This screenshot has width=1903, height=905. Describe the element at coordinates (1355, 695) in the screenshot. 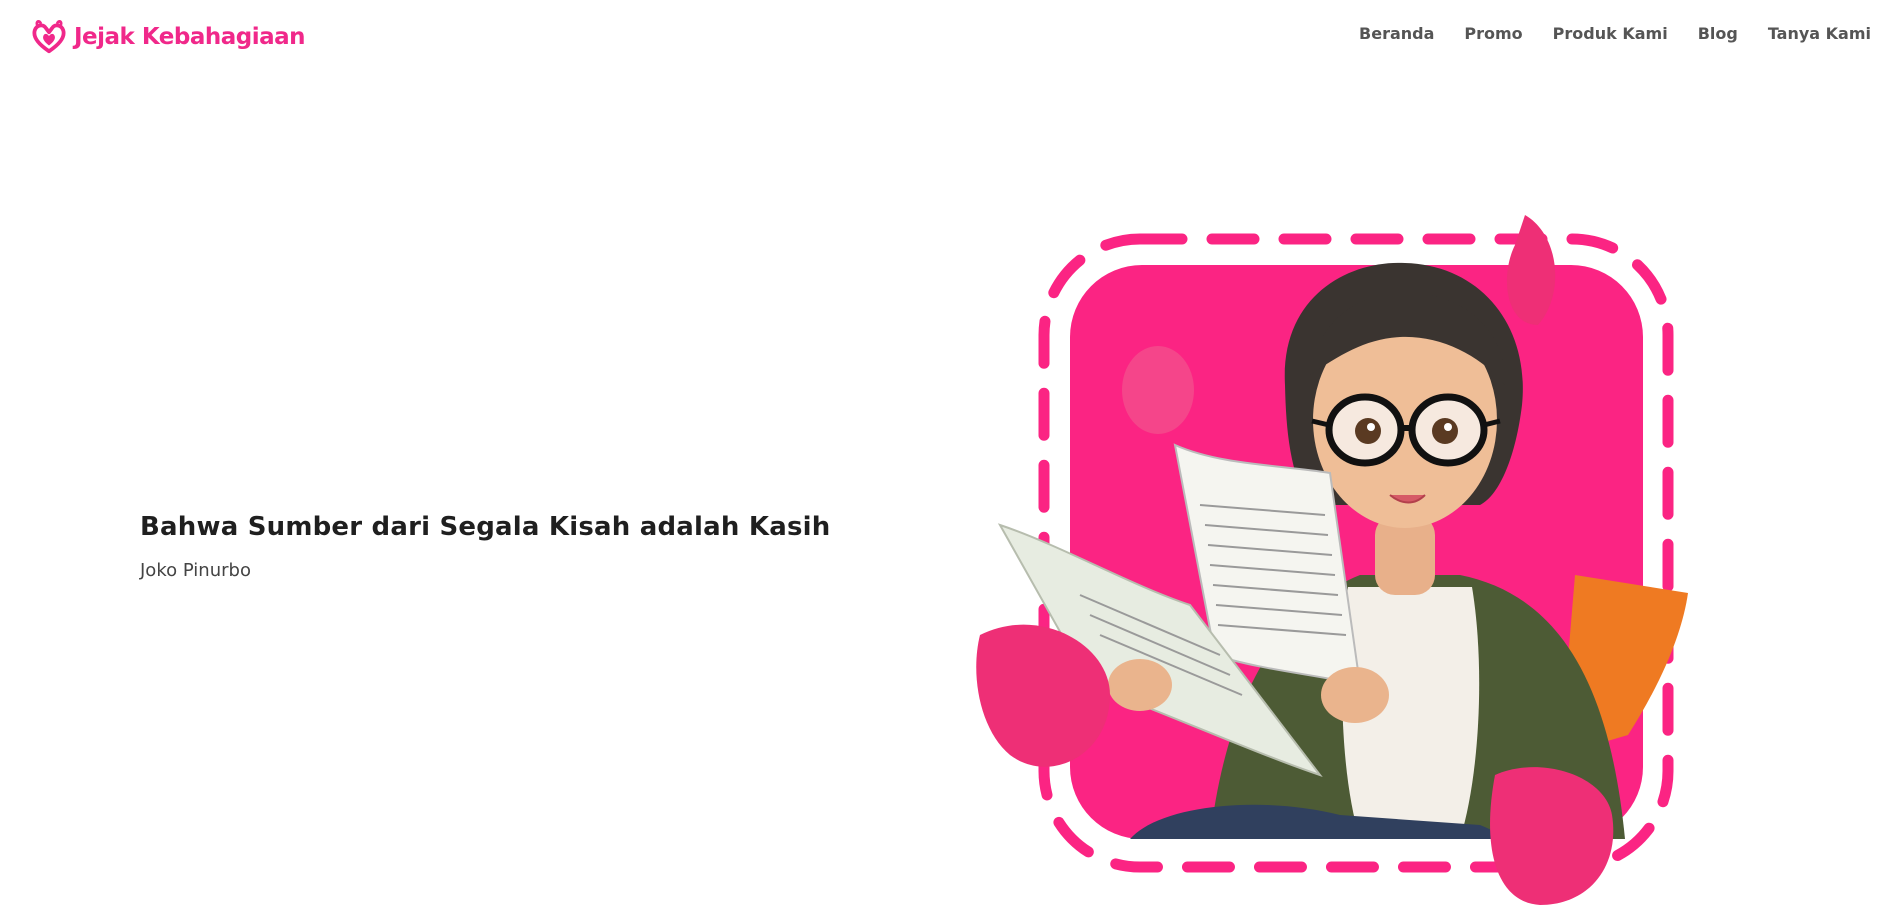

I see `right-hand` at that location.